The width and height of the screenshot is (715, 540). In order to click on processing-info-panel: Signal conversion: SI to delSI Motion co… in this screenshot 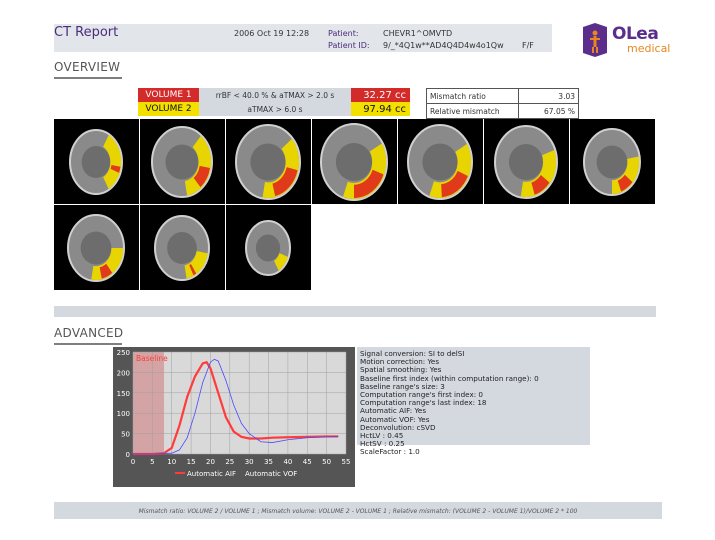, I will do `click(473, 401)`.